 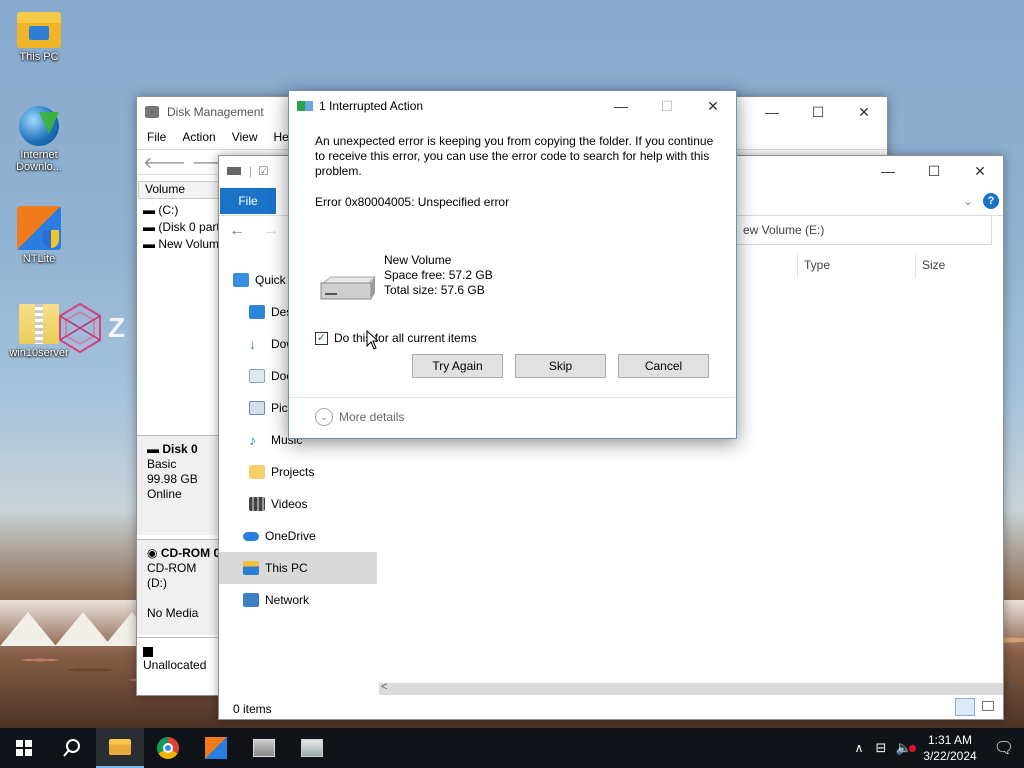 What do you see at coordinates (241, 280) in the screenshot?
I see `star-icon` at bounding box center [241, 280].